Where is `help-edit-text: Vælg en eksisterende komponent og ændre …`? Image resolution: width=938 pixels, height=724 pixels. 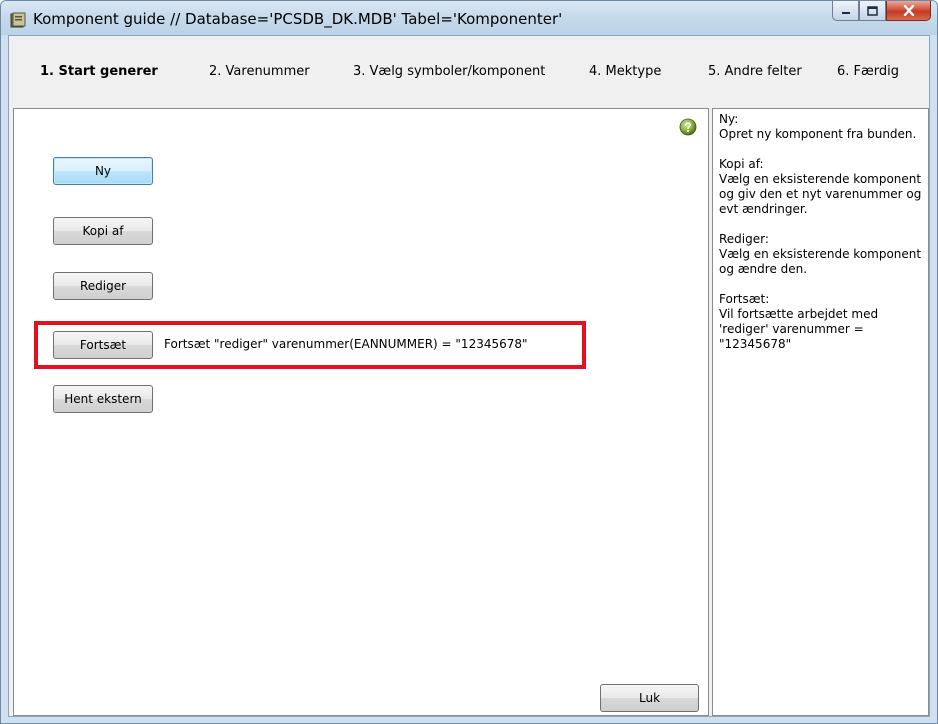
help-edit-text: Vælg en eksisterende komponent og ændre … is located at coordinates (822, 261).